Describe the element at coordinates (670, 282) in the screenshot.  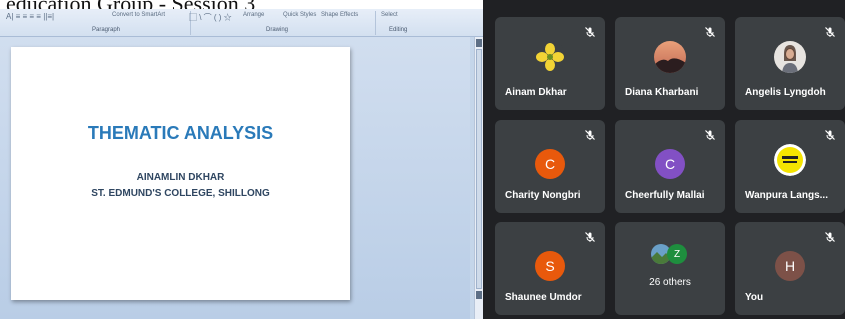
I see `others-count-label: 26 others` at that location.